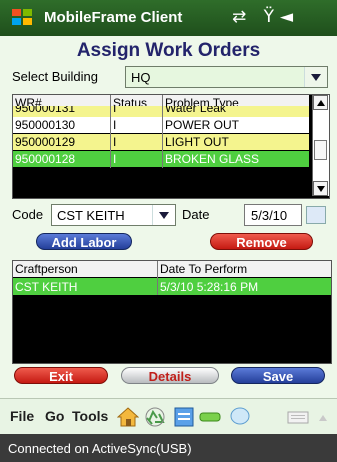 The image size is (337, 462). Describe the element at coordinates (320, 102) in the screenshot. I see `scroll-up-icon` at that location.